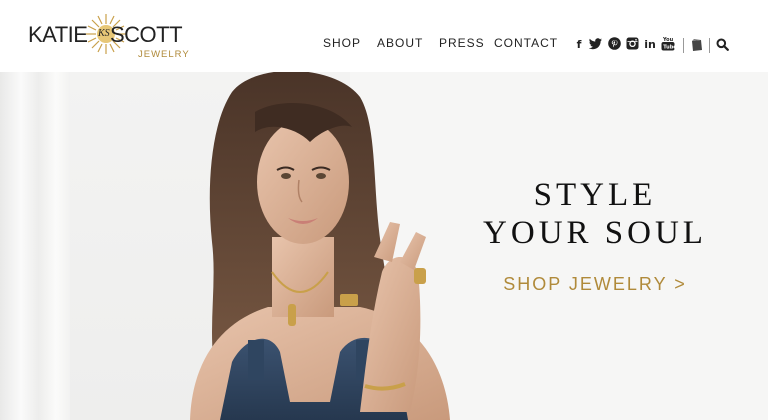 The image size is (768, 420). What do you see at coordinates (595, 233) in the screenshot?
I see `hero-headline-line2: YOUR SOUL` at bounding box center [595, 233].